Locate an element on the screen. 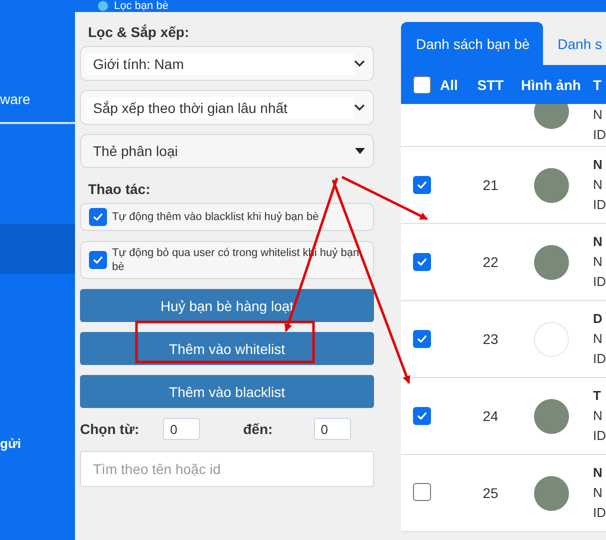  window-title: Lọc bạn bè is located at coordinates (141, 6).